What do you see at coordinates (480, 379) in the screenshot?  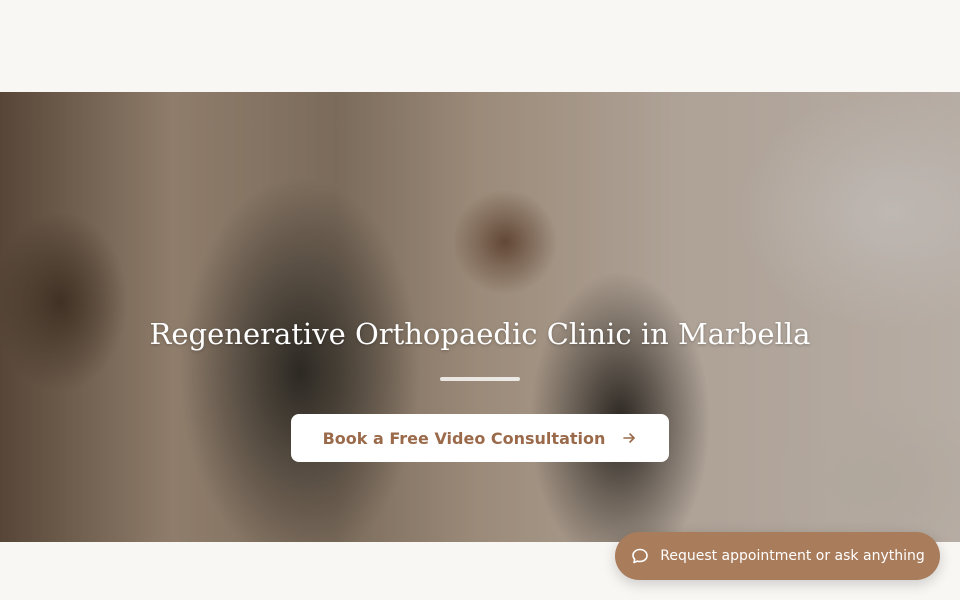 I see `hero-divider` at bounding box center [480, 379].